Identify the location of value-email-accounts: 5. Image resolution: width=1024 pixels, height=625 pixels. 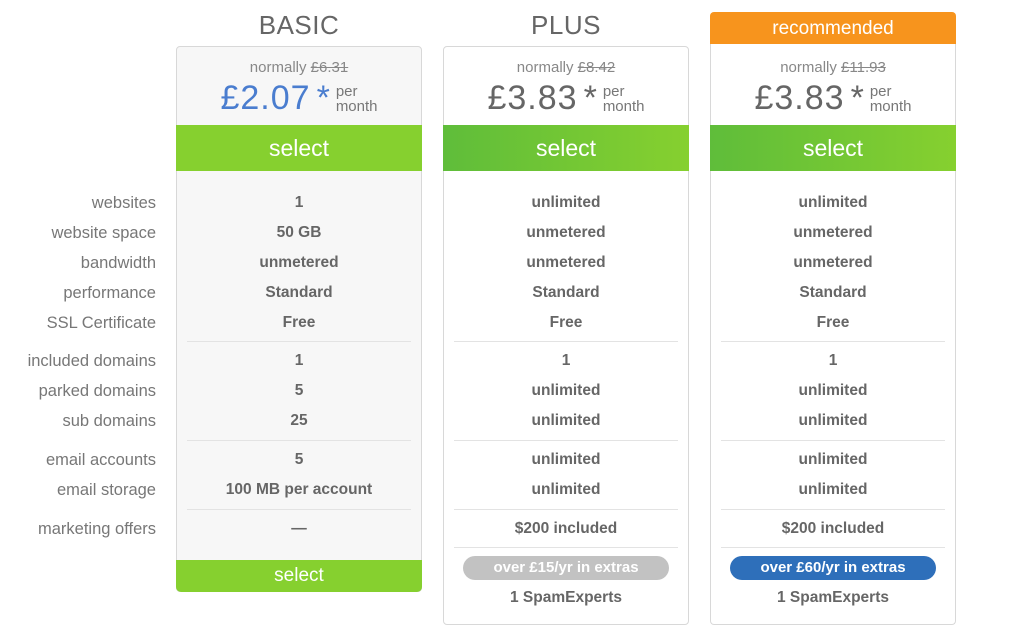
(299, 459).